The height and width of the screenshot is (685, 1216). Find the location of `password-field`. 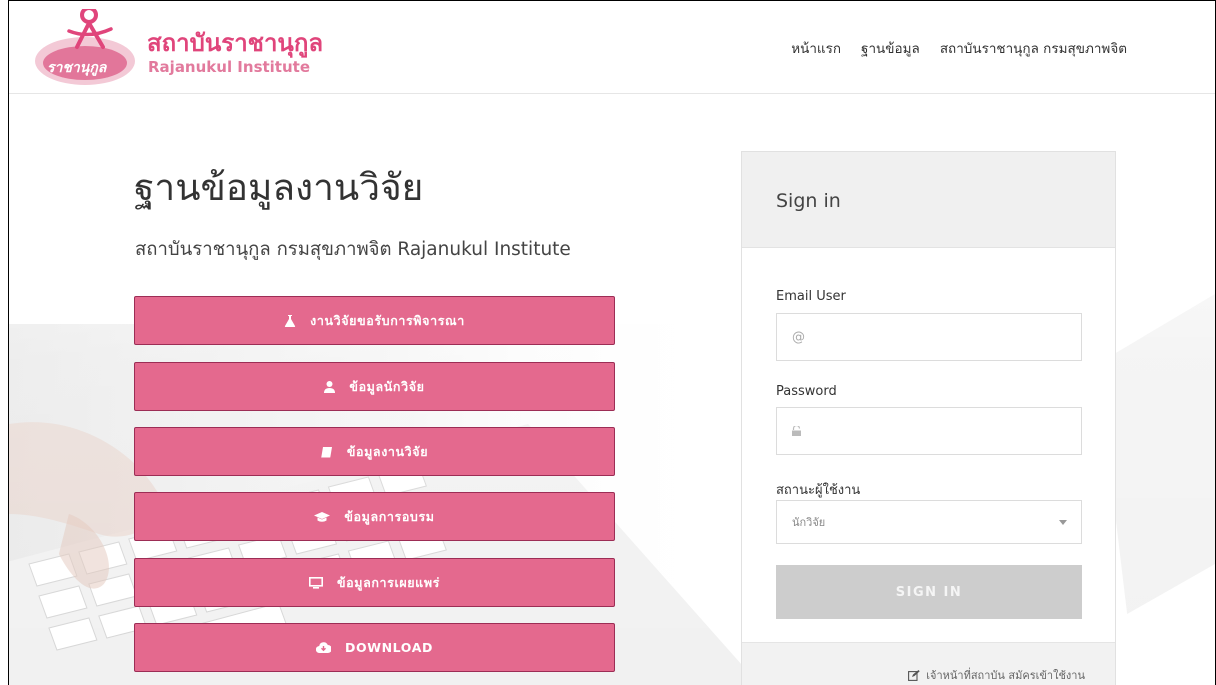

password-field is located at coordinates (929, 431).